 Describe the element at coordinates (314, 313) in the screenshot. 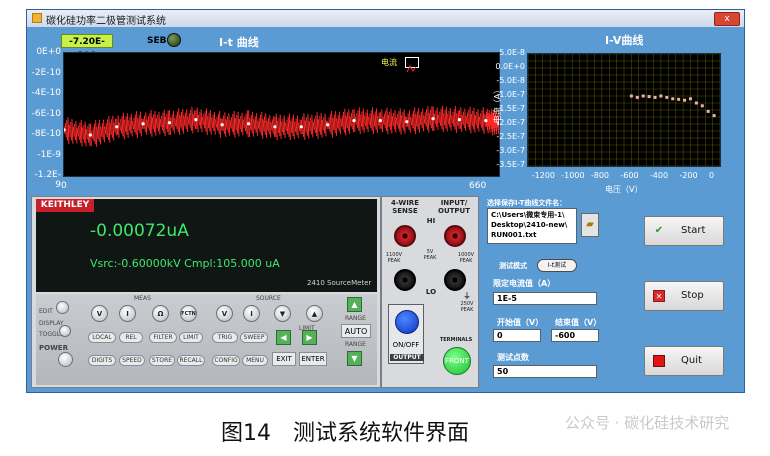

I see `source-up-key: ▲` at that location.